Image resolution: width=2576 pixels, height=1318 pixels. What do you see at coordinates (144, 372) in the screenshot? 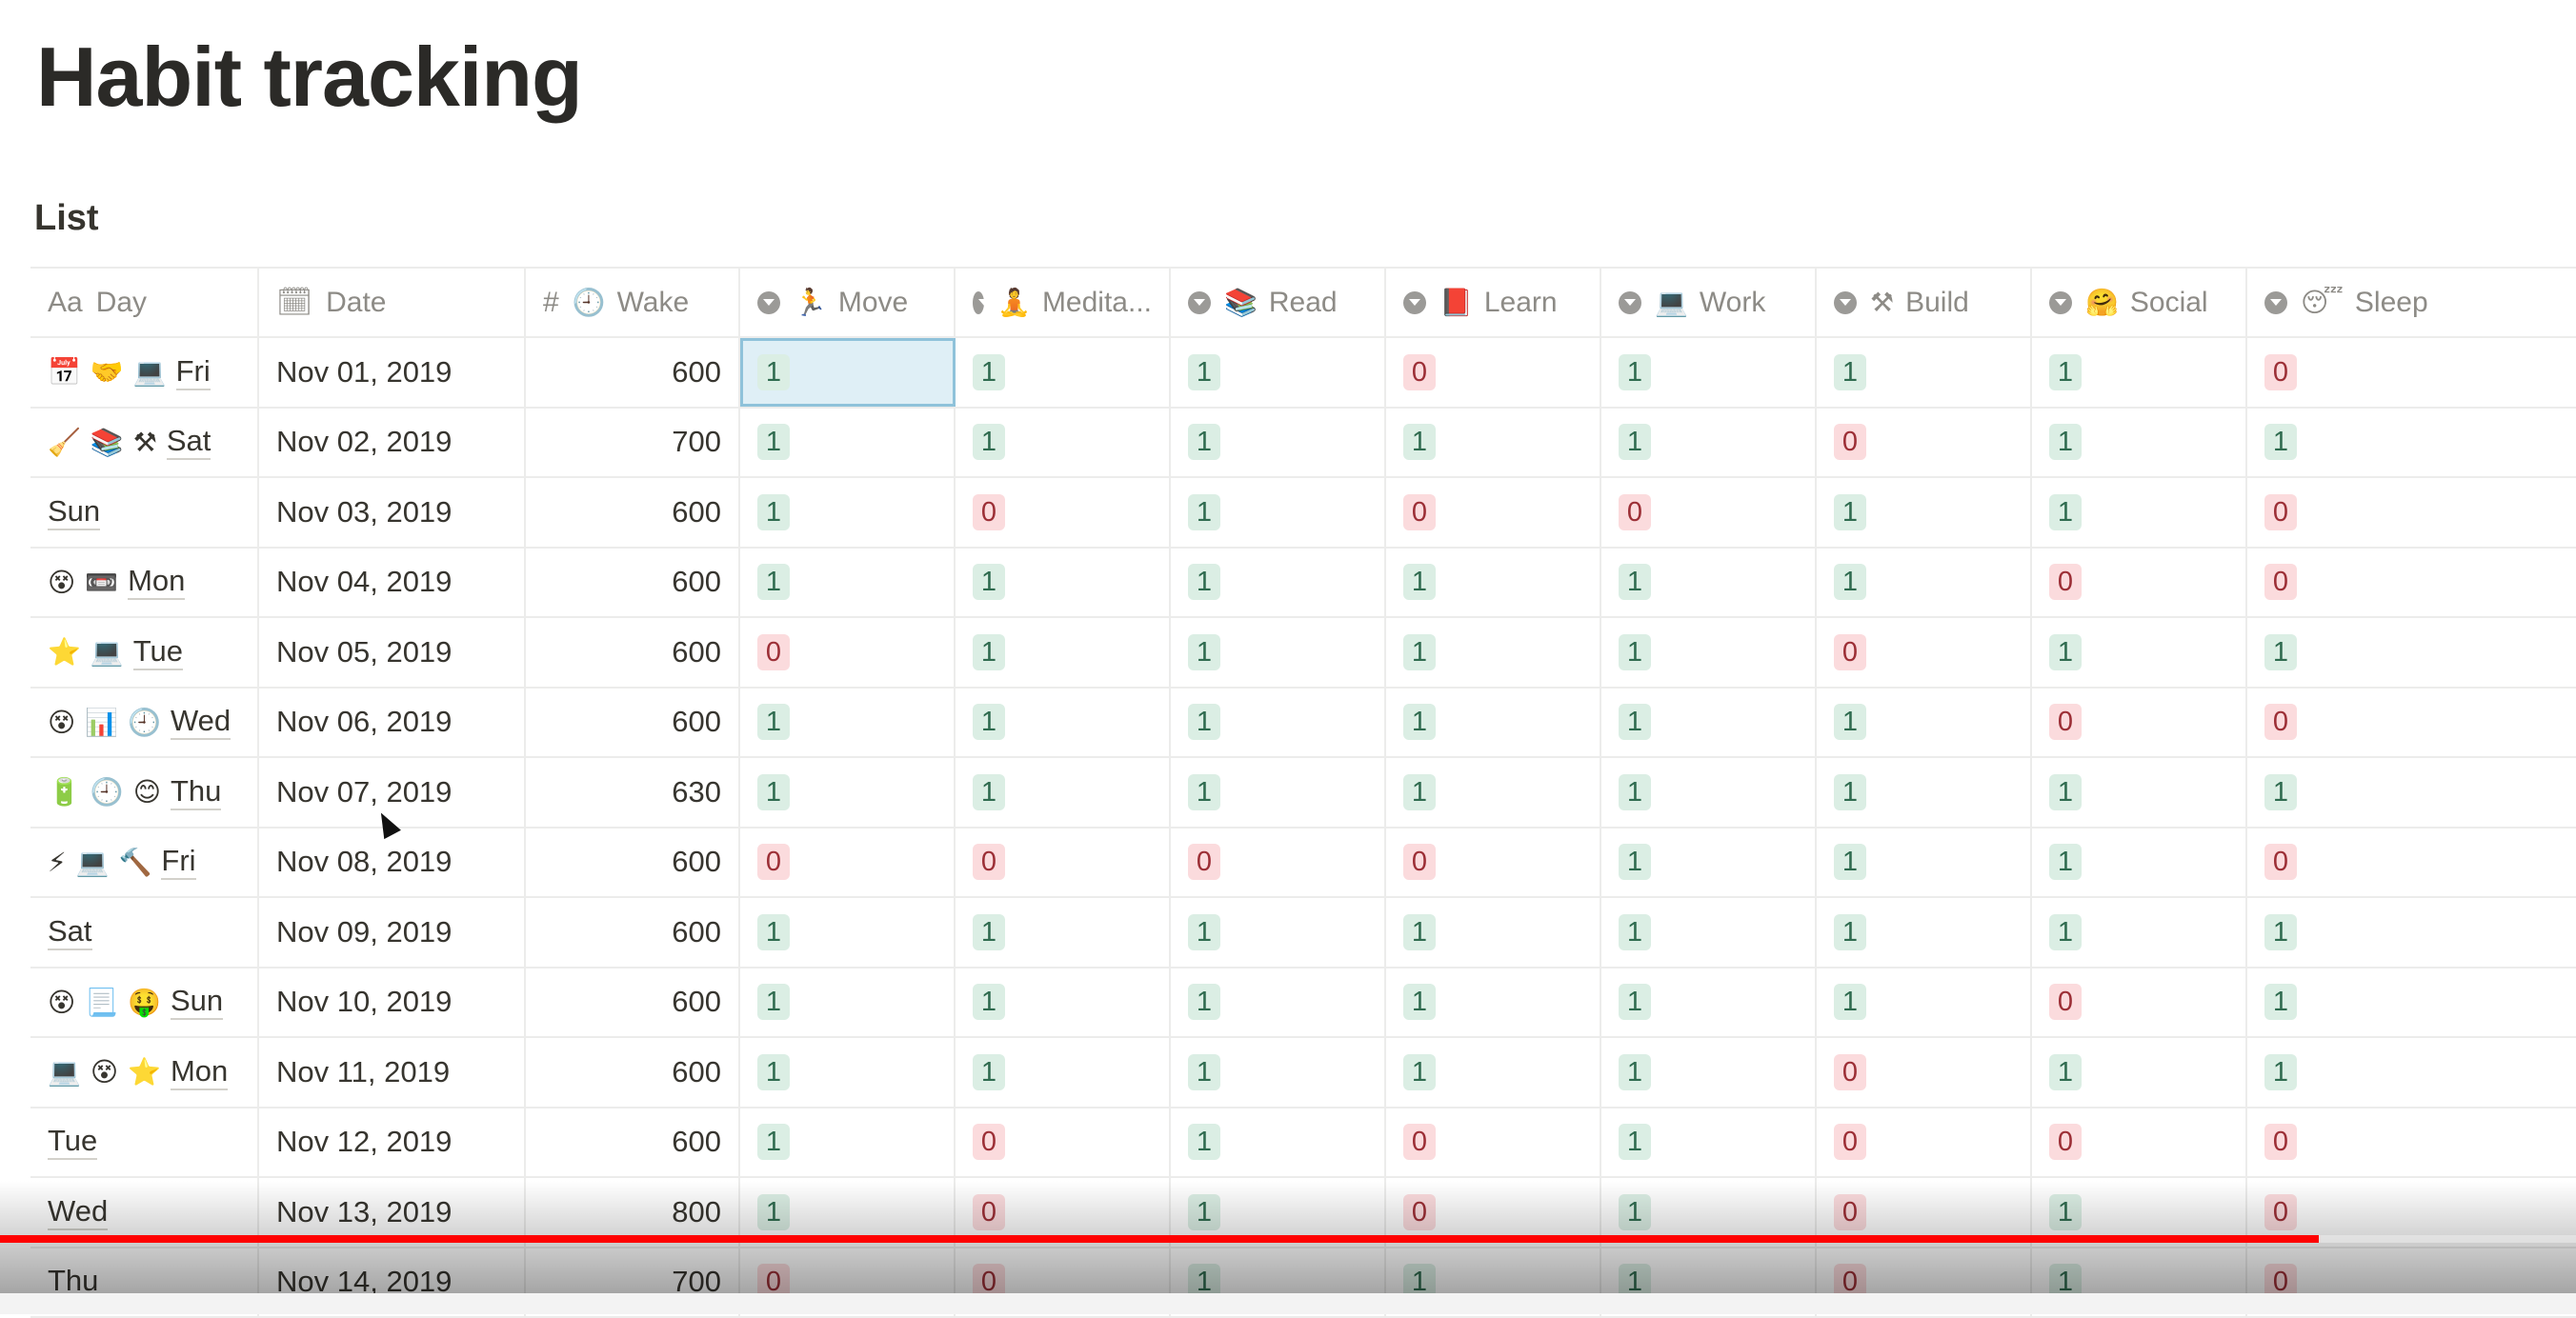
I see `day-cell: 📅🤝💻Fri` at bounding box center [144, 372].